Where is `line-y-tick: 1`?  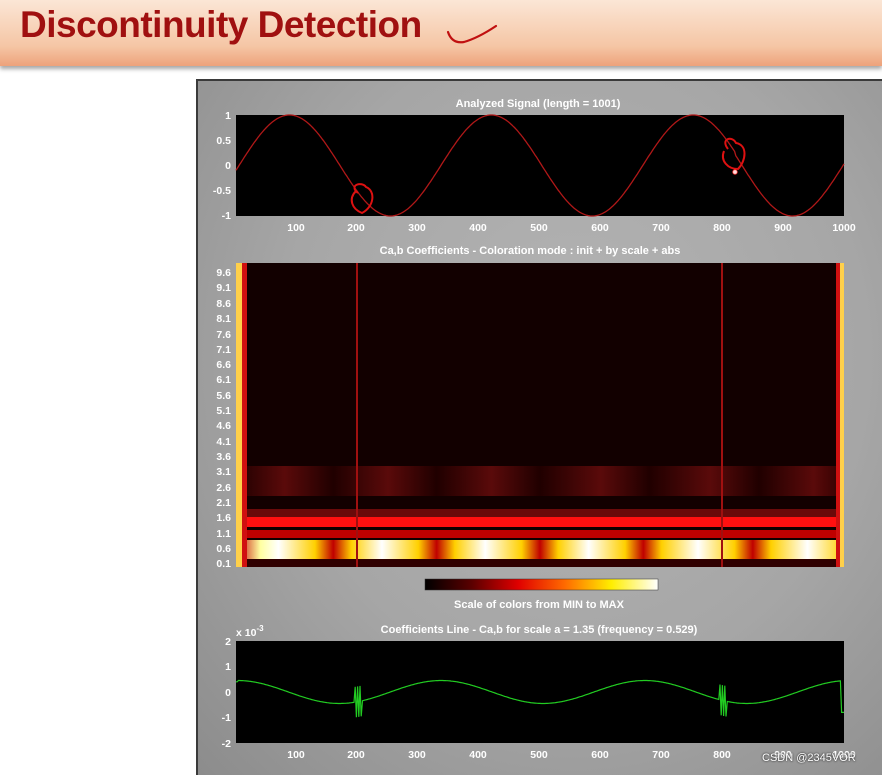 line-y-tick: 1 is located at coordinates (228, 667).